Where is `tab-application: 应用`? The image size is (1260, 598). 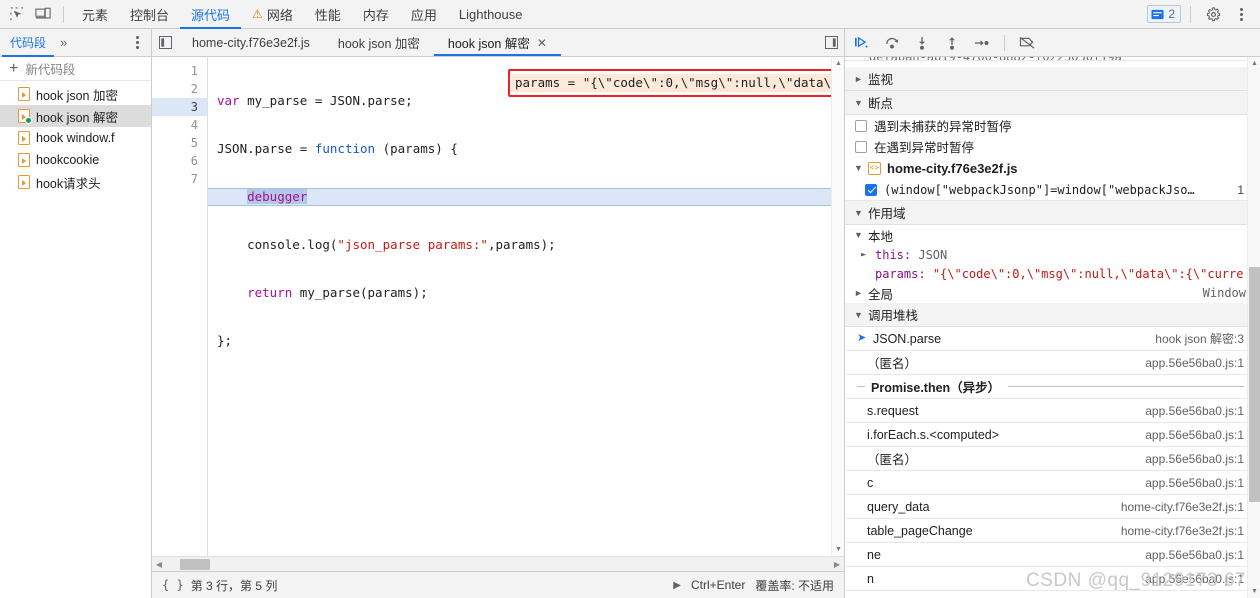 tab-application: 应用 is located at coordinates (424, 14).